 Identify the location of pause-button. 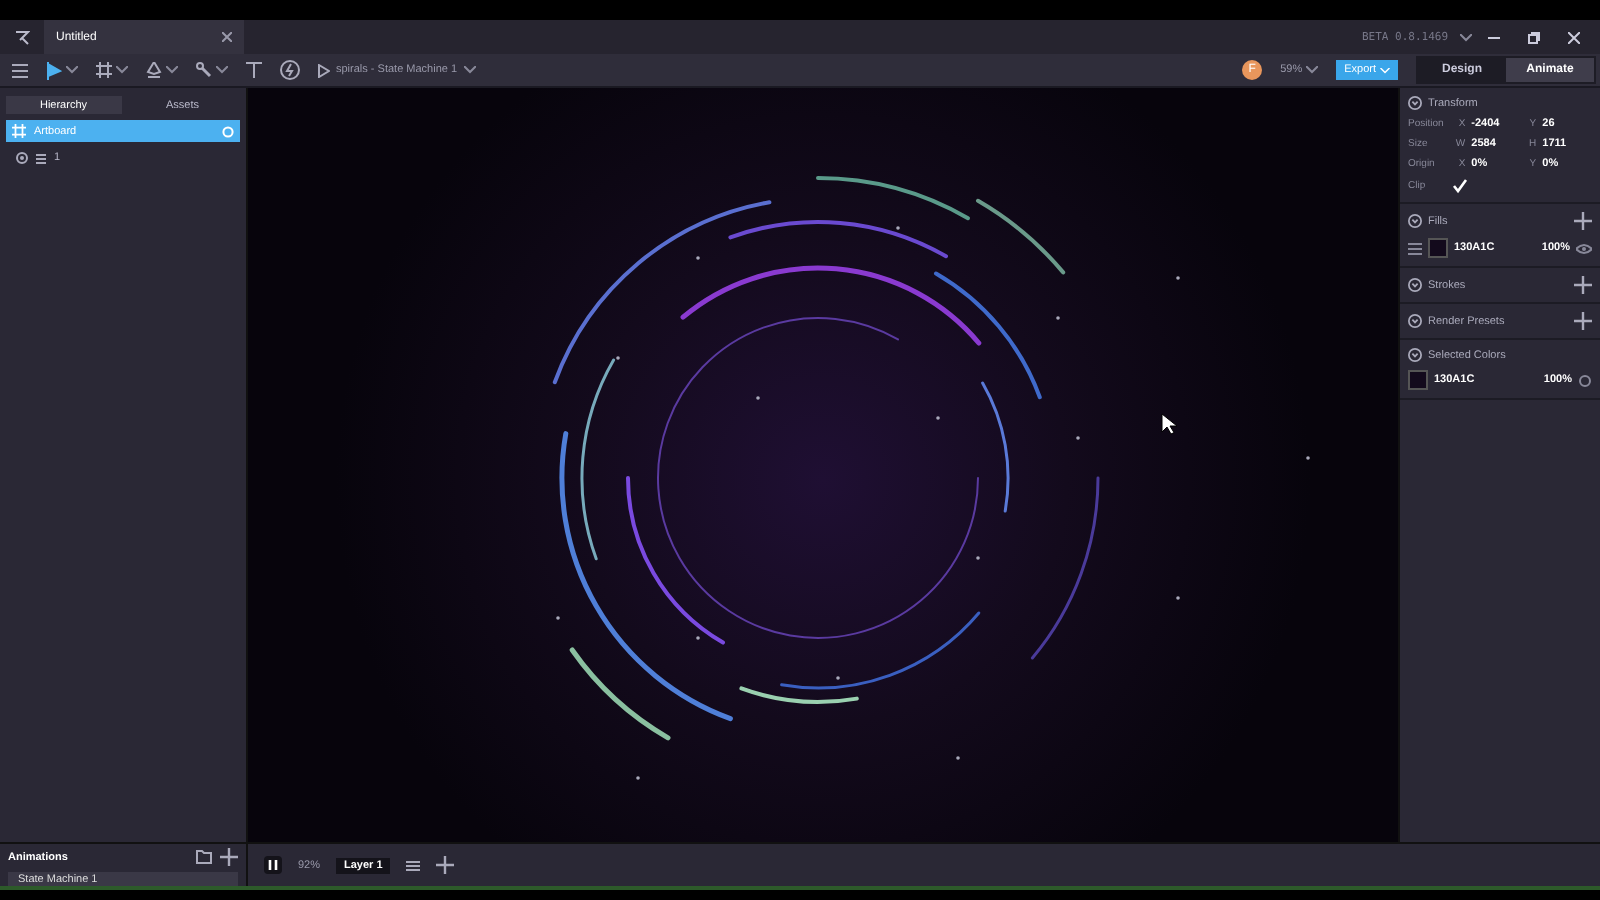
(273, 865).